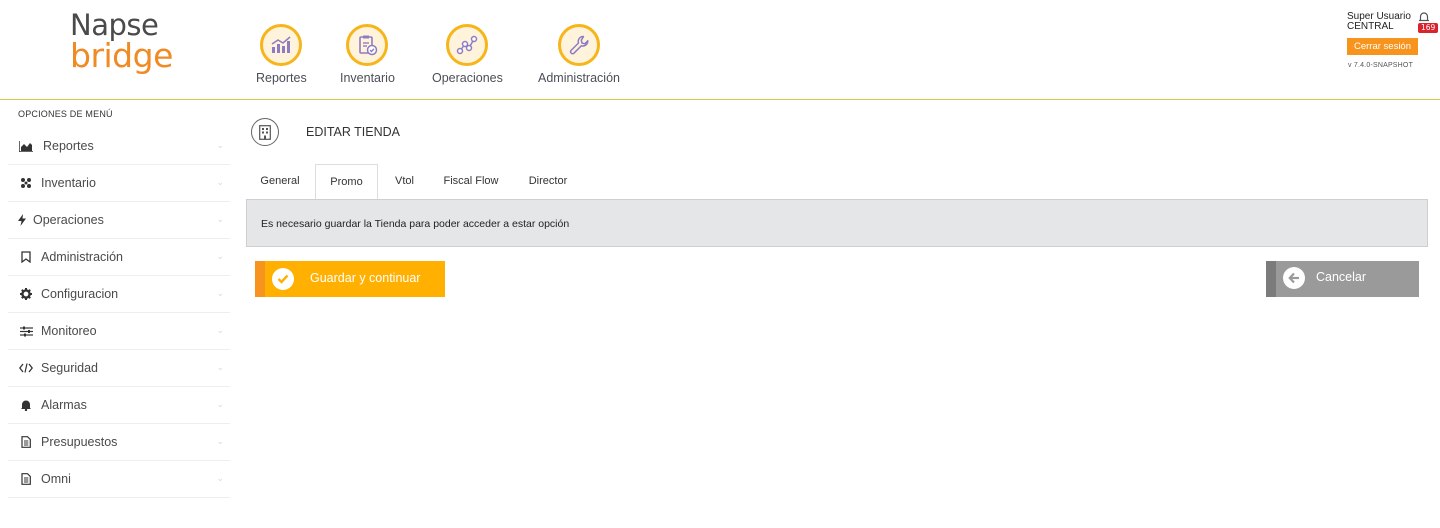  Describe the element at coordinates (346, 182) in the screenshot. I see `tab-promo: Promo` at that location.